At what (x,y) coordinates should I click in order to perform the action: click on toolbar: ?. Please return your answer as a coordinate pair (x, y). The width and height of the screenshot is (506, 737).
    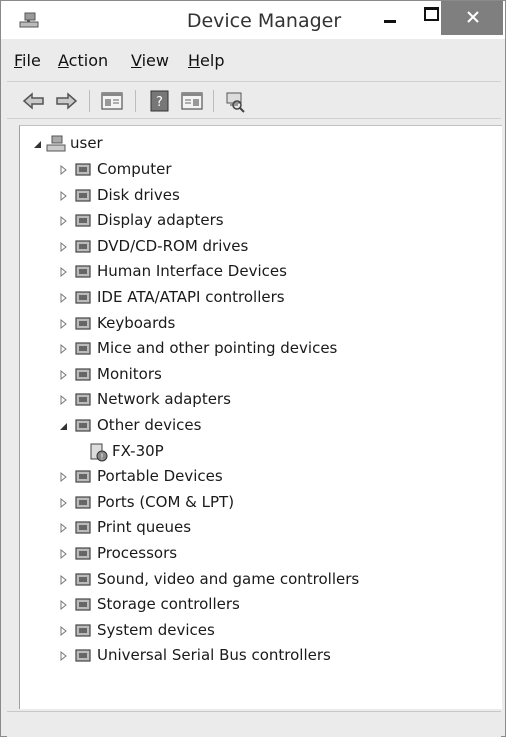
    Looking at the image, I should click on (253, 101).